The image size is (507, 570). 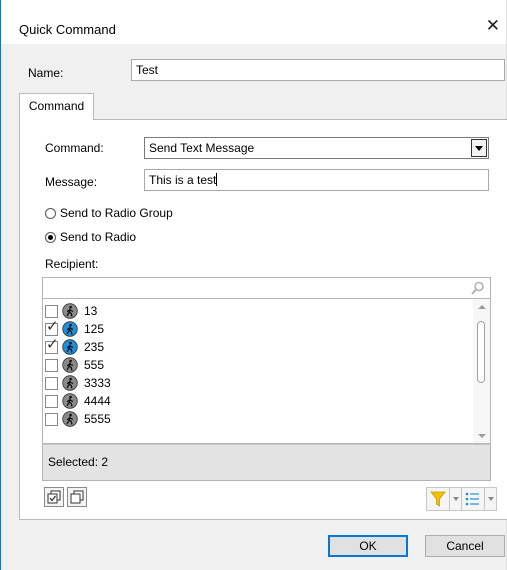 I want to click on ok-button: OK, so click(x=368, y=546).